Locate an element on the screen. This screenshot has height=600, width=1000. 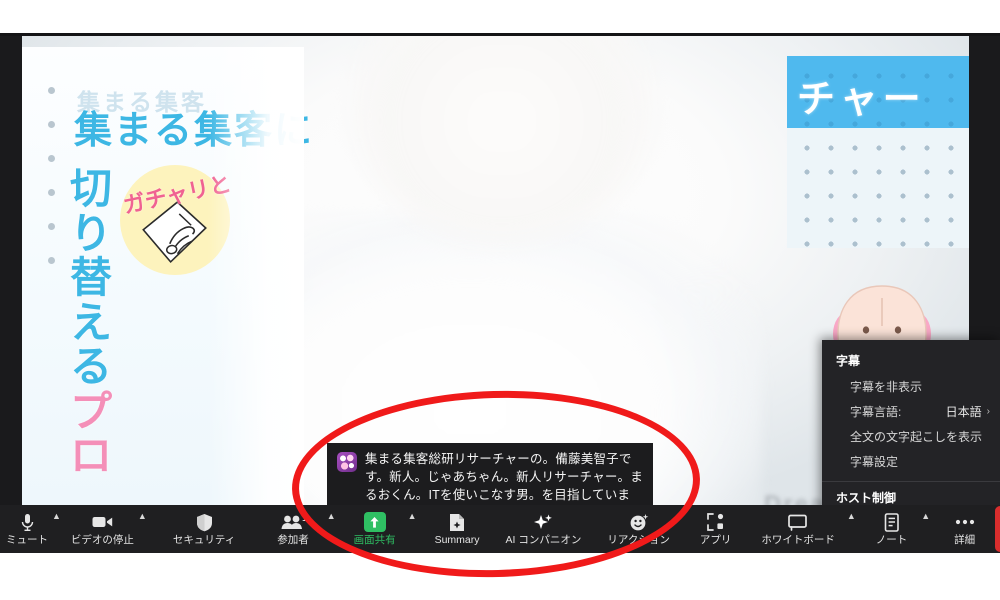
video-camera-icon is located at coordinates (102, 522).